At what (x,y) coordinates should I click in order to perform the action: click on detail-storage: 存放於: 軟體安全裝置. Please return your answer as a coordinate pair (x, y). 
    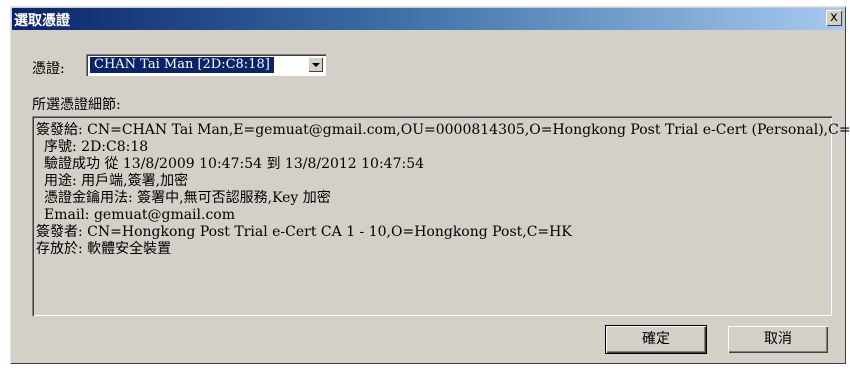
    Looking at the image, I should click on (104, 249).